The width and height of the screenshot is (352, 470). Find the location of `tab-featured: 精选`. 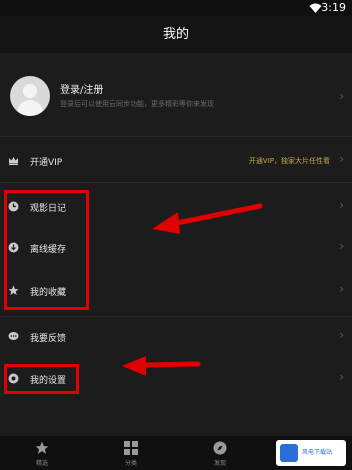

tab-featured: 精选 is located at coordinates (42, 453).